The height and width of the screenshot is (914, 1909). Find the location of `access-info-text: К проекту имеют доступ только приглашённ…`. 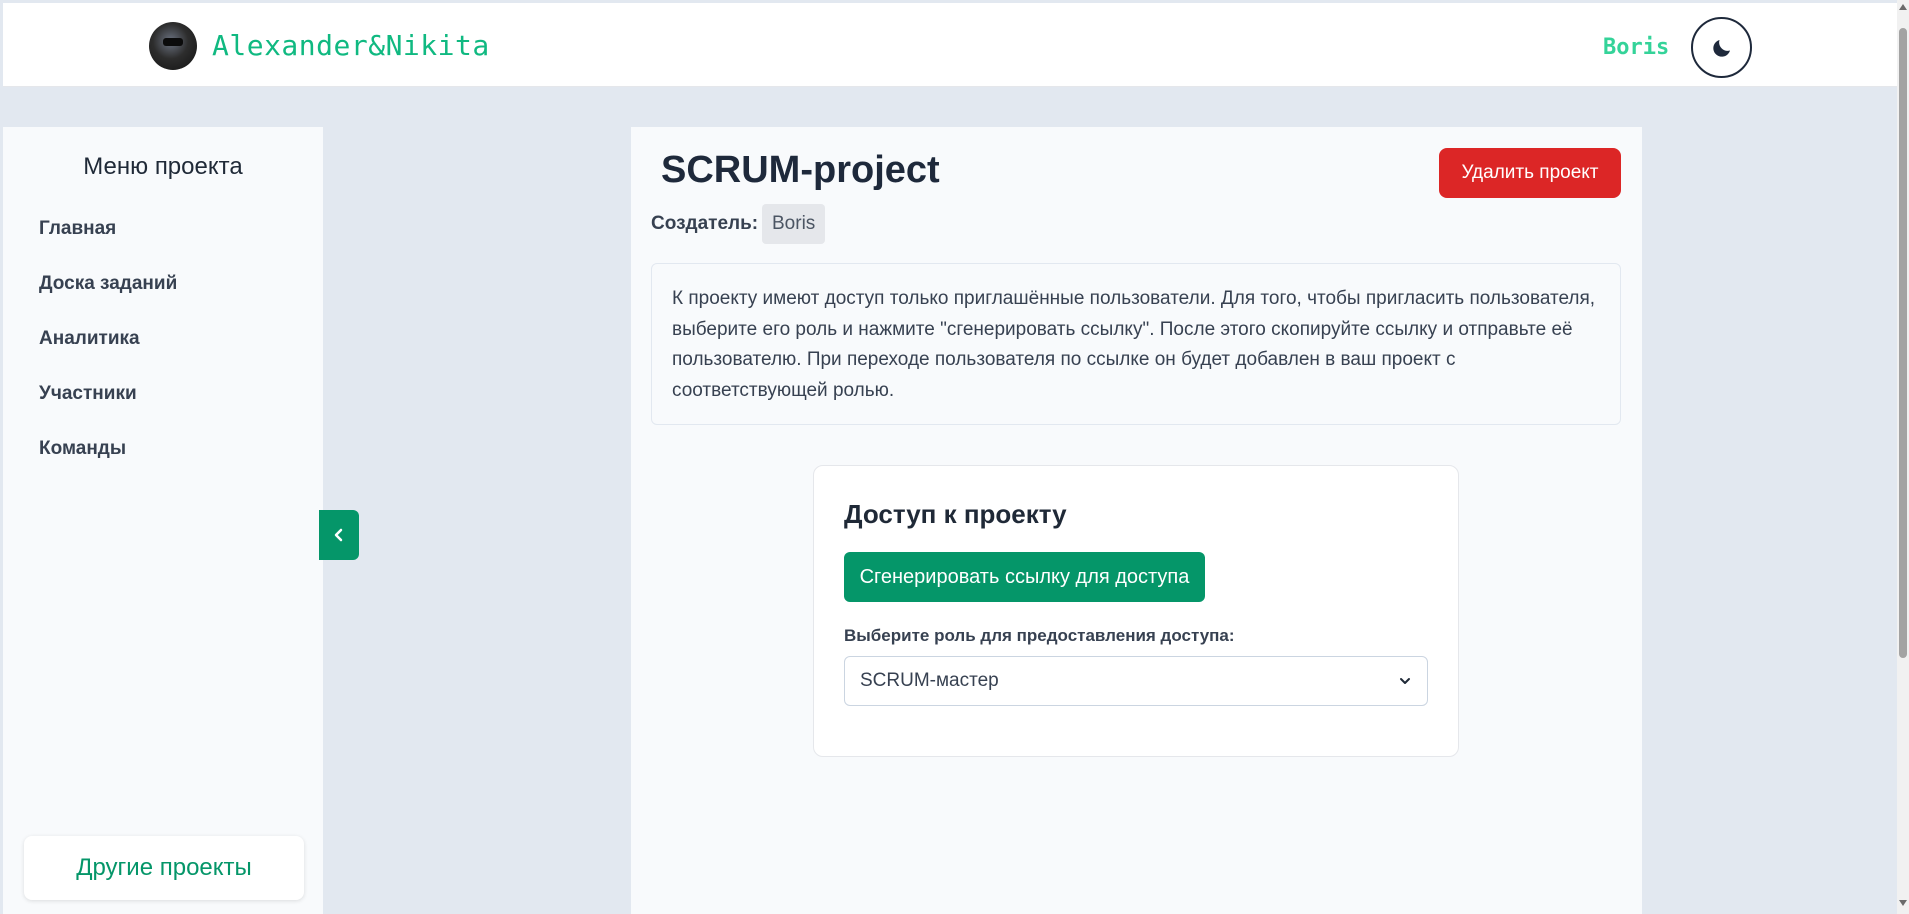

access-info-text: К проекту имеют доступ только приглашённ… is located at coordinates (1136, 344).